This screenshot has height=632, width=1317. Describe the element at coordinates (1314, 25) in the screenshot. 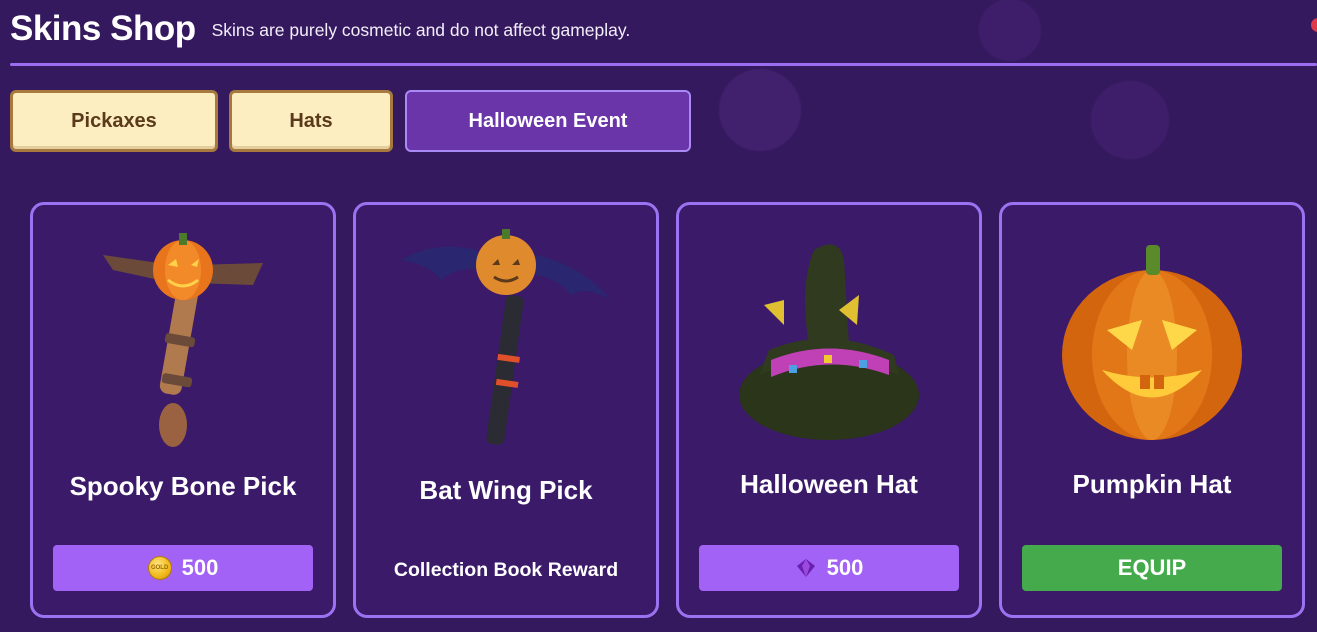

I see `close-icon` at that location.